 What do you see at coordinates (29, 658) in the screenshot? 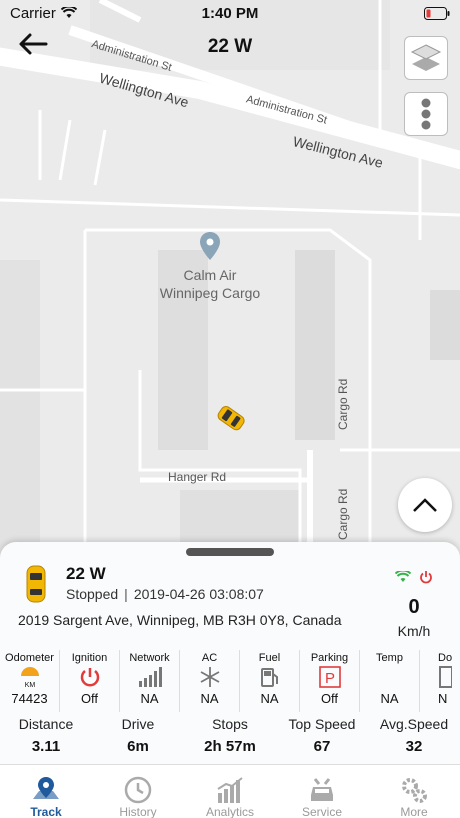
I see `sensor-label: Odometer` at bounding box center [29, 658].